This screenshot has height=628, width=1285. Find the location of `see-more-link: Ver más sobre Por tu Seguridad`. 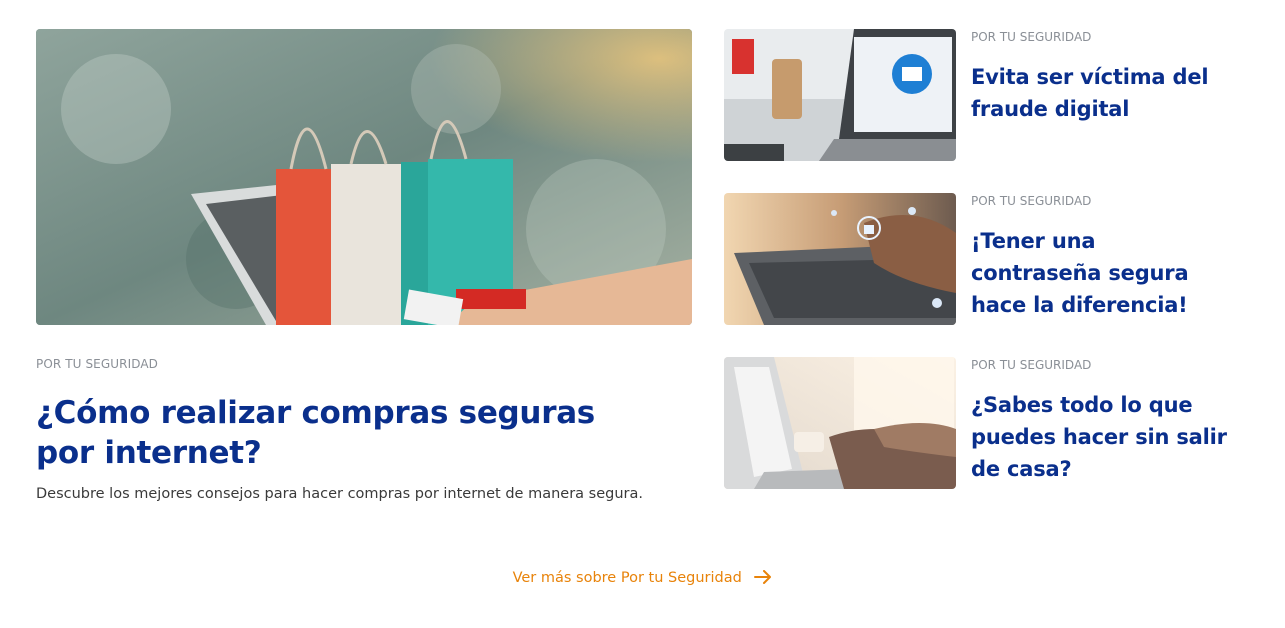

see-more-link: Ver más sobre Por tu Seguridad is located at coordinates (642, 579).